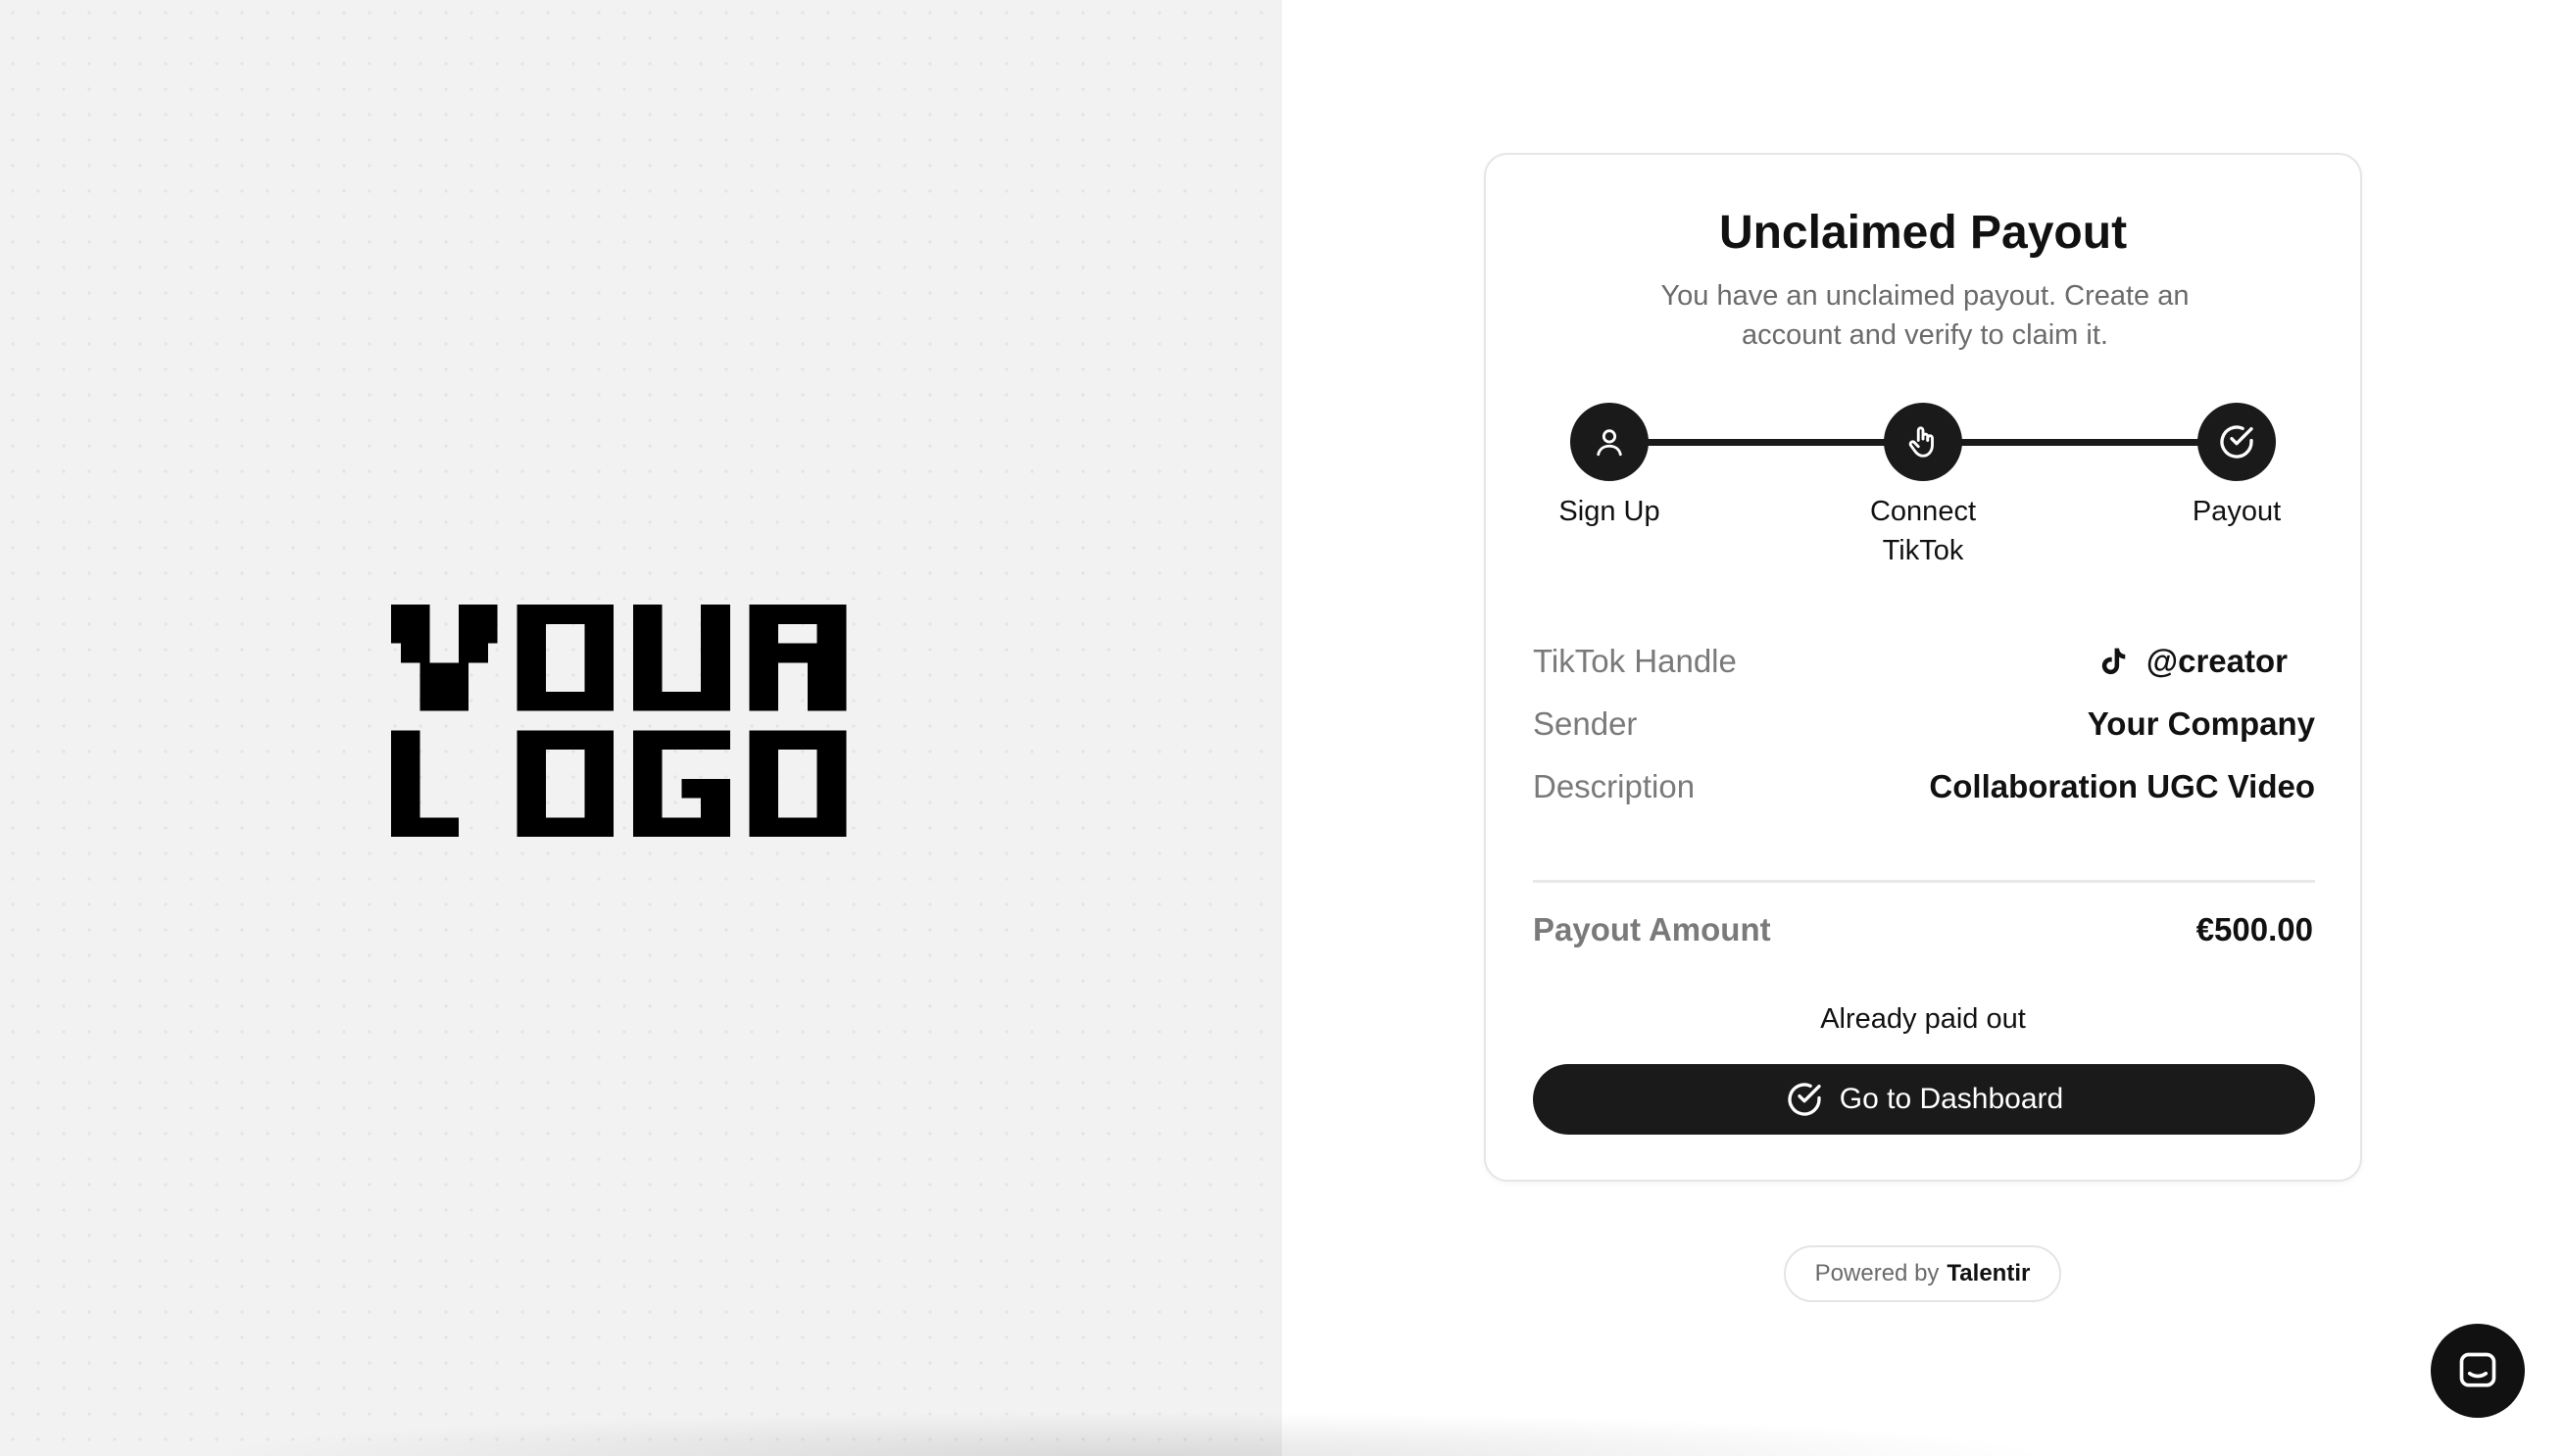 The height and width of the screenshot is (1456, 2564). Describe the element at coordinates (1609, 511) in the screenshot. I see `step-label: Sign Up` at that location.